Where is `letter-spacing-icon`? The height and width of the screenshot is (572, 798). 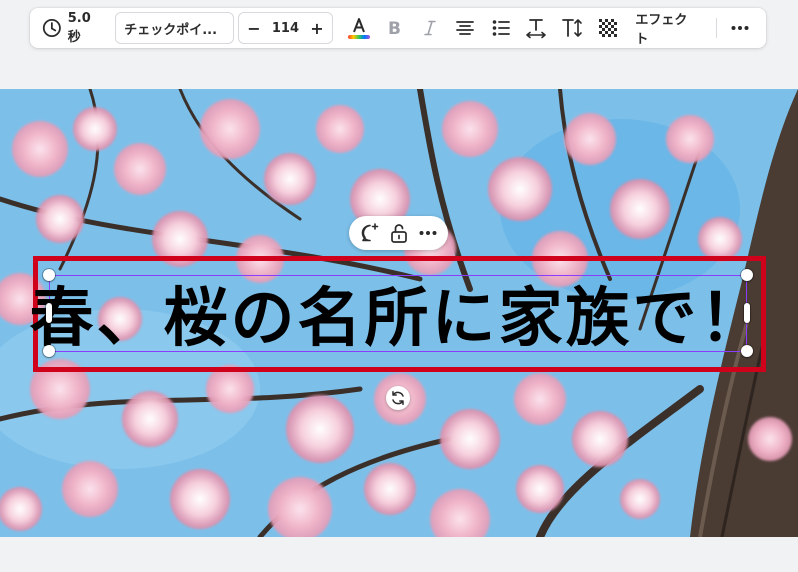
letter-spacing-icon is located at coordinates (536, 29).